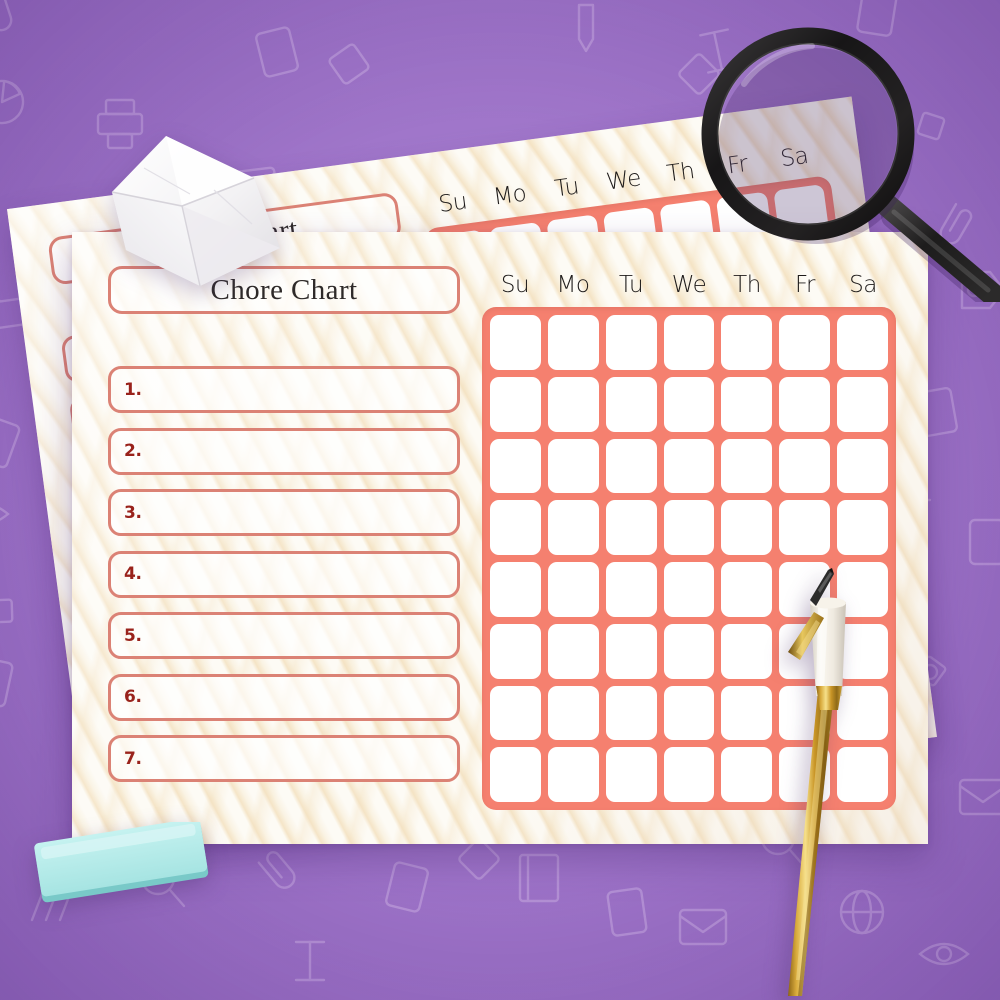  What do you see at coordinates (133, 635) in the screenshot?
I see `task-number: 5.` at bounding box center [133, 635].